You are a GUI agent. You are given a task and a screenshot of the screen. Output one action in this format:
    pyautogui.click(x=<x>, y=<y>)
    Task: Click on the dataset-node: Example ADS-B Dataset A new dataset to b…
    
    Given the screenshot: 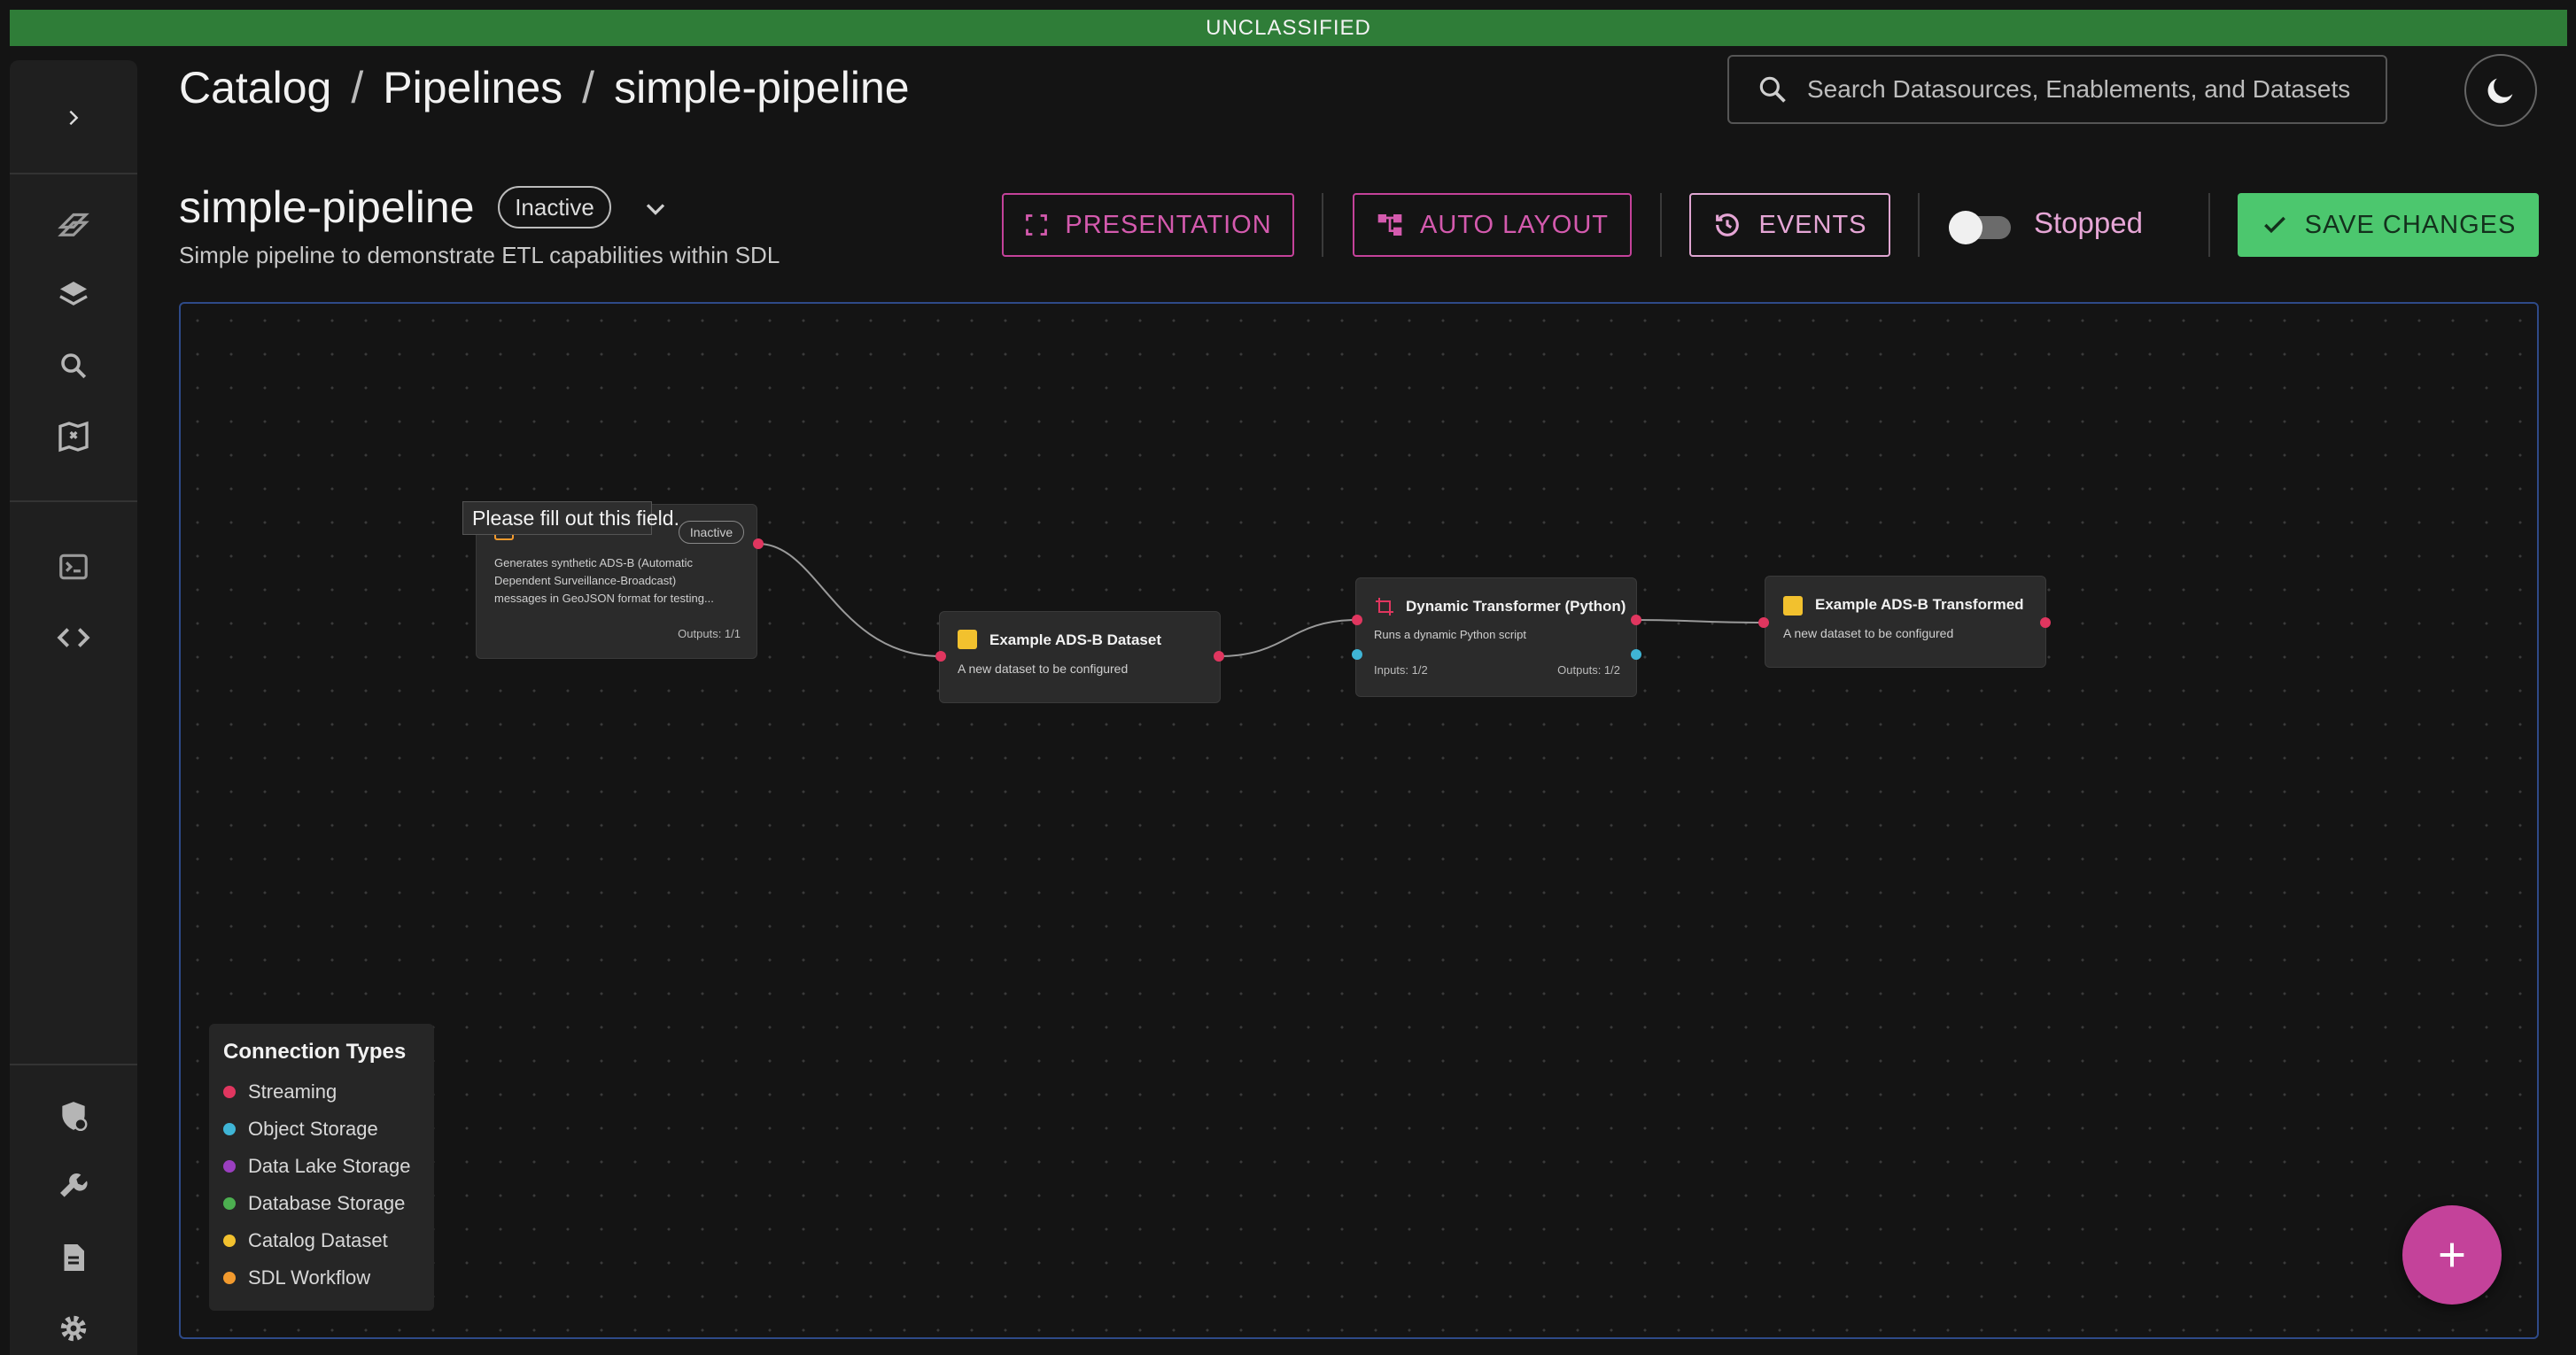 What is the action you would take?
    pyautogui.click(x=1080, y=657)
    